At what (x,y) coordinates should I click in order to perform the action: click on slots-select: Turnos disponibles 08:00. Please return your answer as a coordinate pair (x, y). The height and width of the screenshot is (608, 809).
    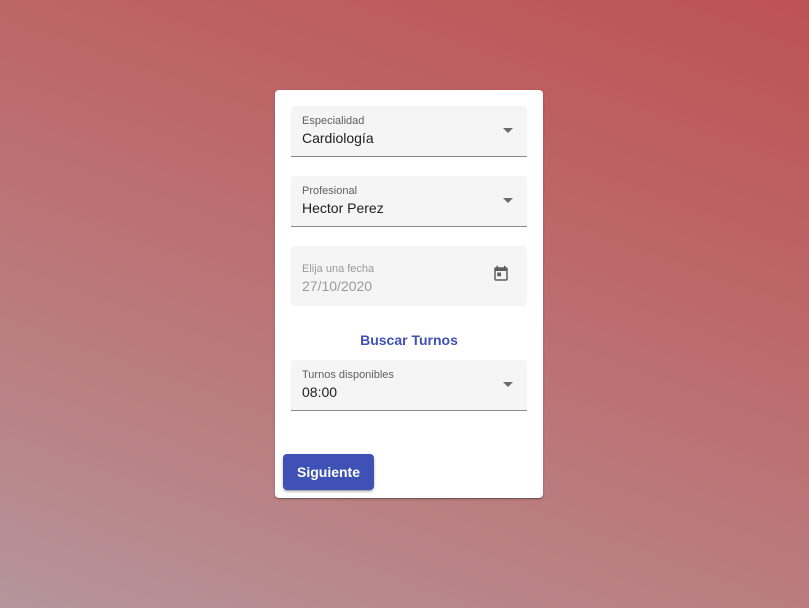
    Looking at the image, I should click on (409, 385).